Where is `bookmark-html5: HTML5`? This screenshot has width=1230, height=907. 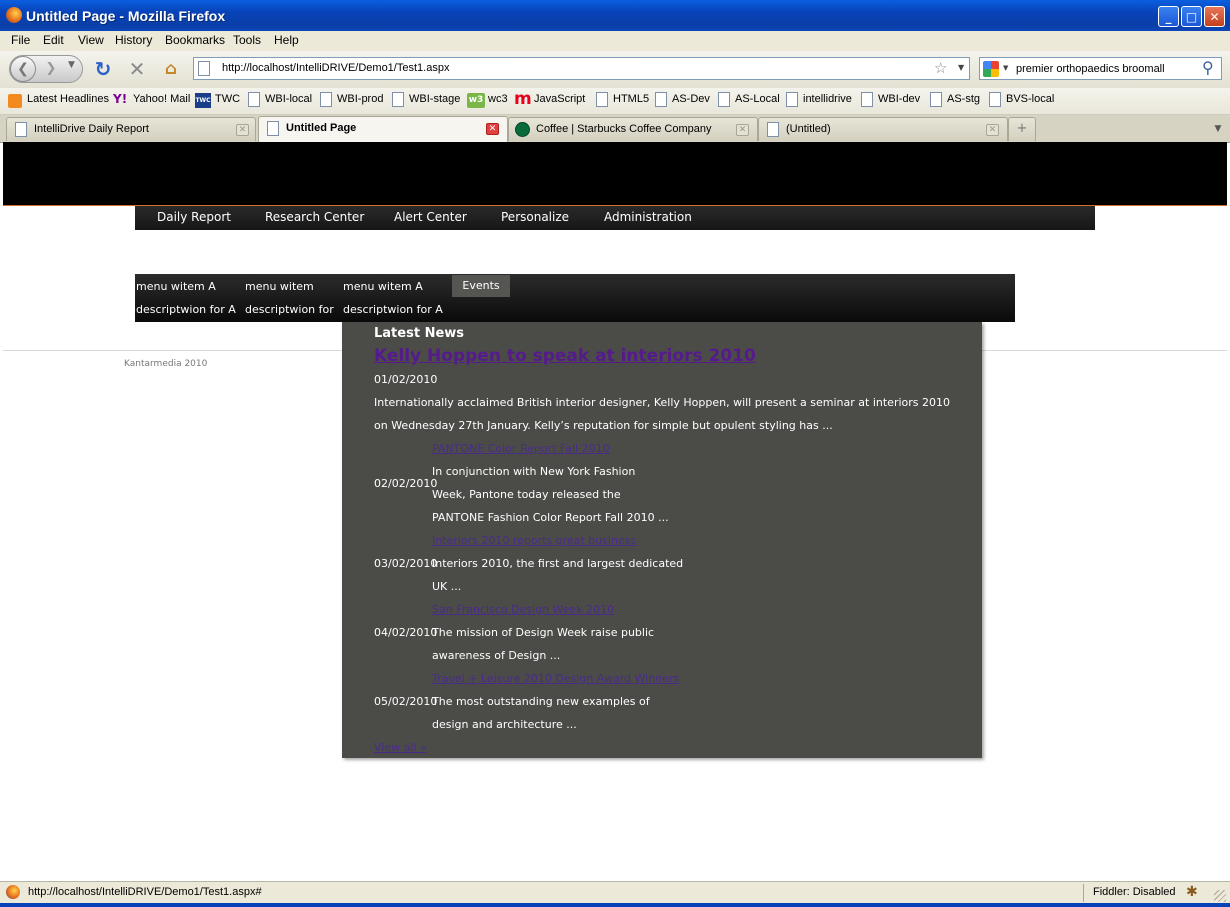 bookmark-html5: HTML5 is located at coordinates (631, 99).